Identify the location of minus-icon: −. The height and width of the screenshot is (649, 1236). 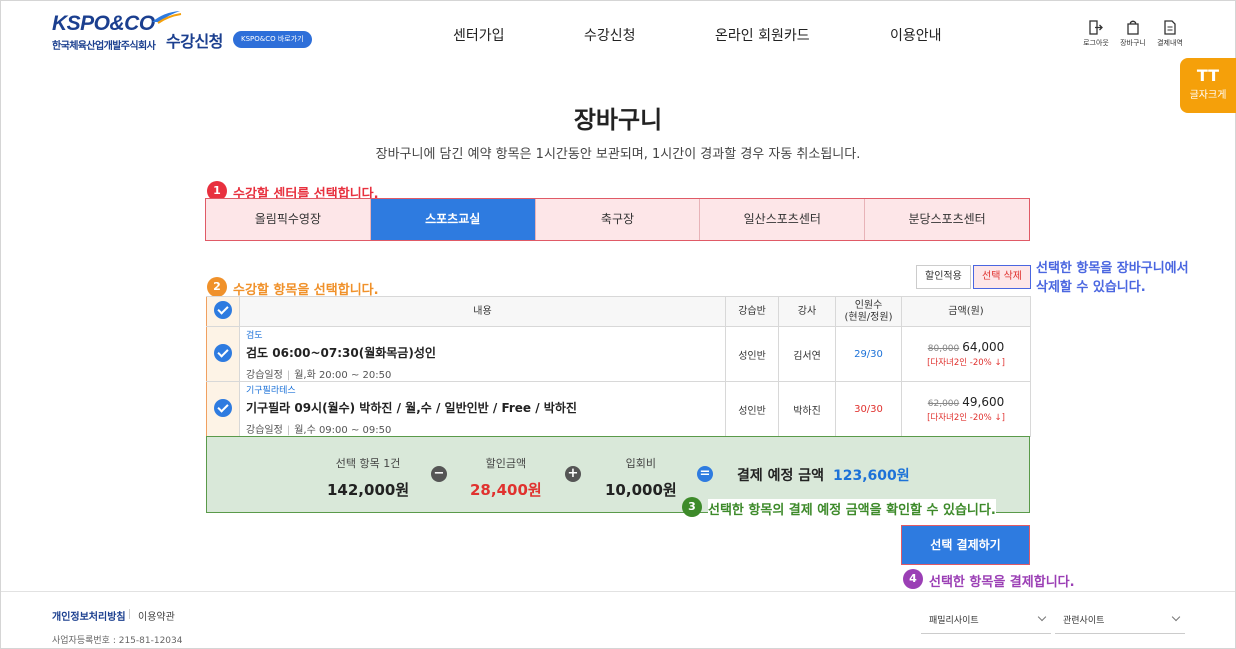
(439, 474).